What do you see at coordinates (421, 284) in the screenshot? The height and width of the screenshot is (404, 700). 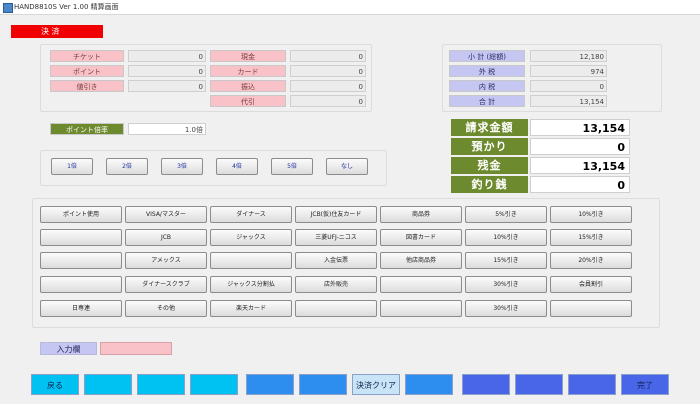 I see `grid-button-r4c5` at bounding box center [421, 284].